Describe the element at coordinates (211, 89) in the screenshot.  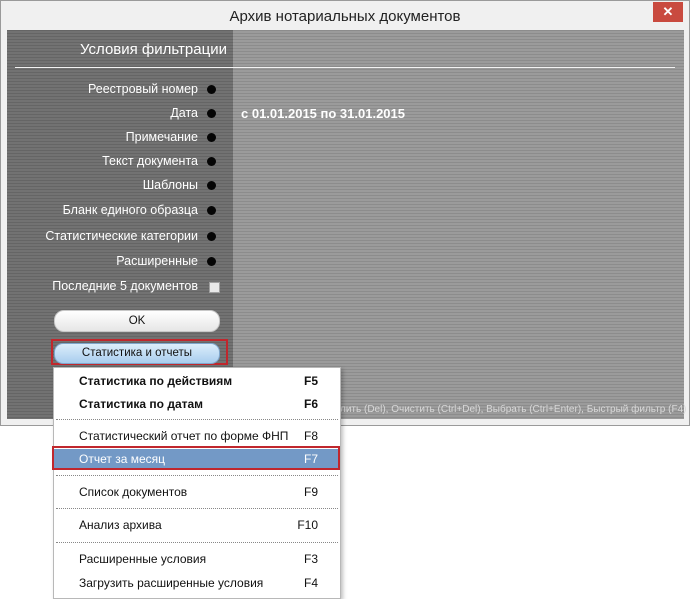
I see `filter-indicator-registry-number` at that location.